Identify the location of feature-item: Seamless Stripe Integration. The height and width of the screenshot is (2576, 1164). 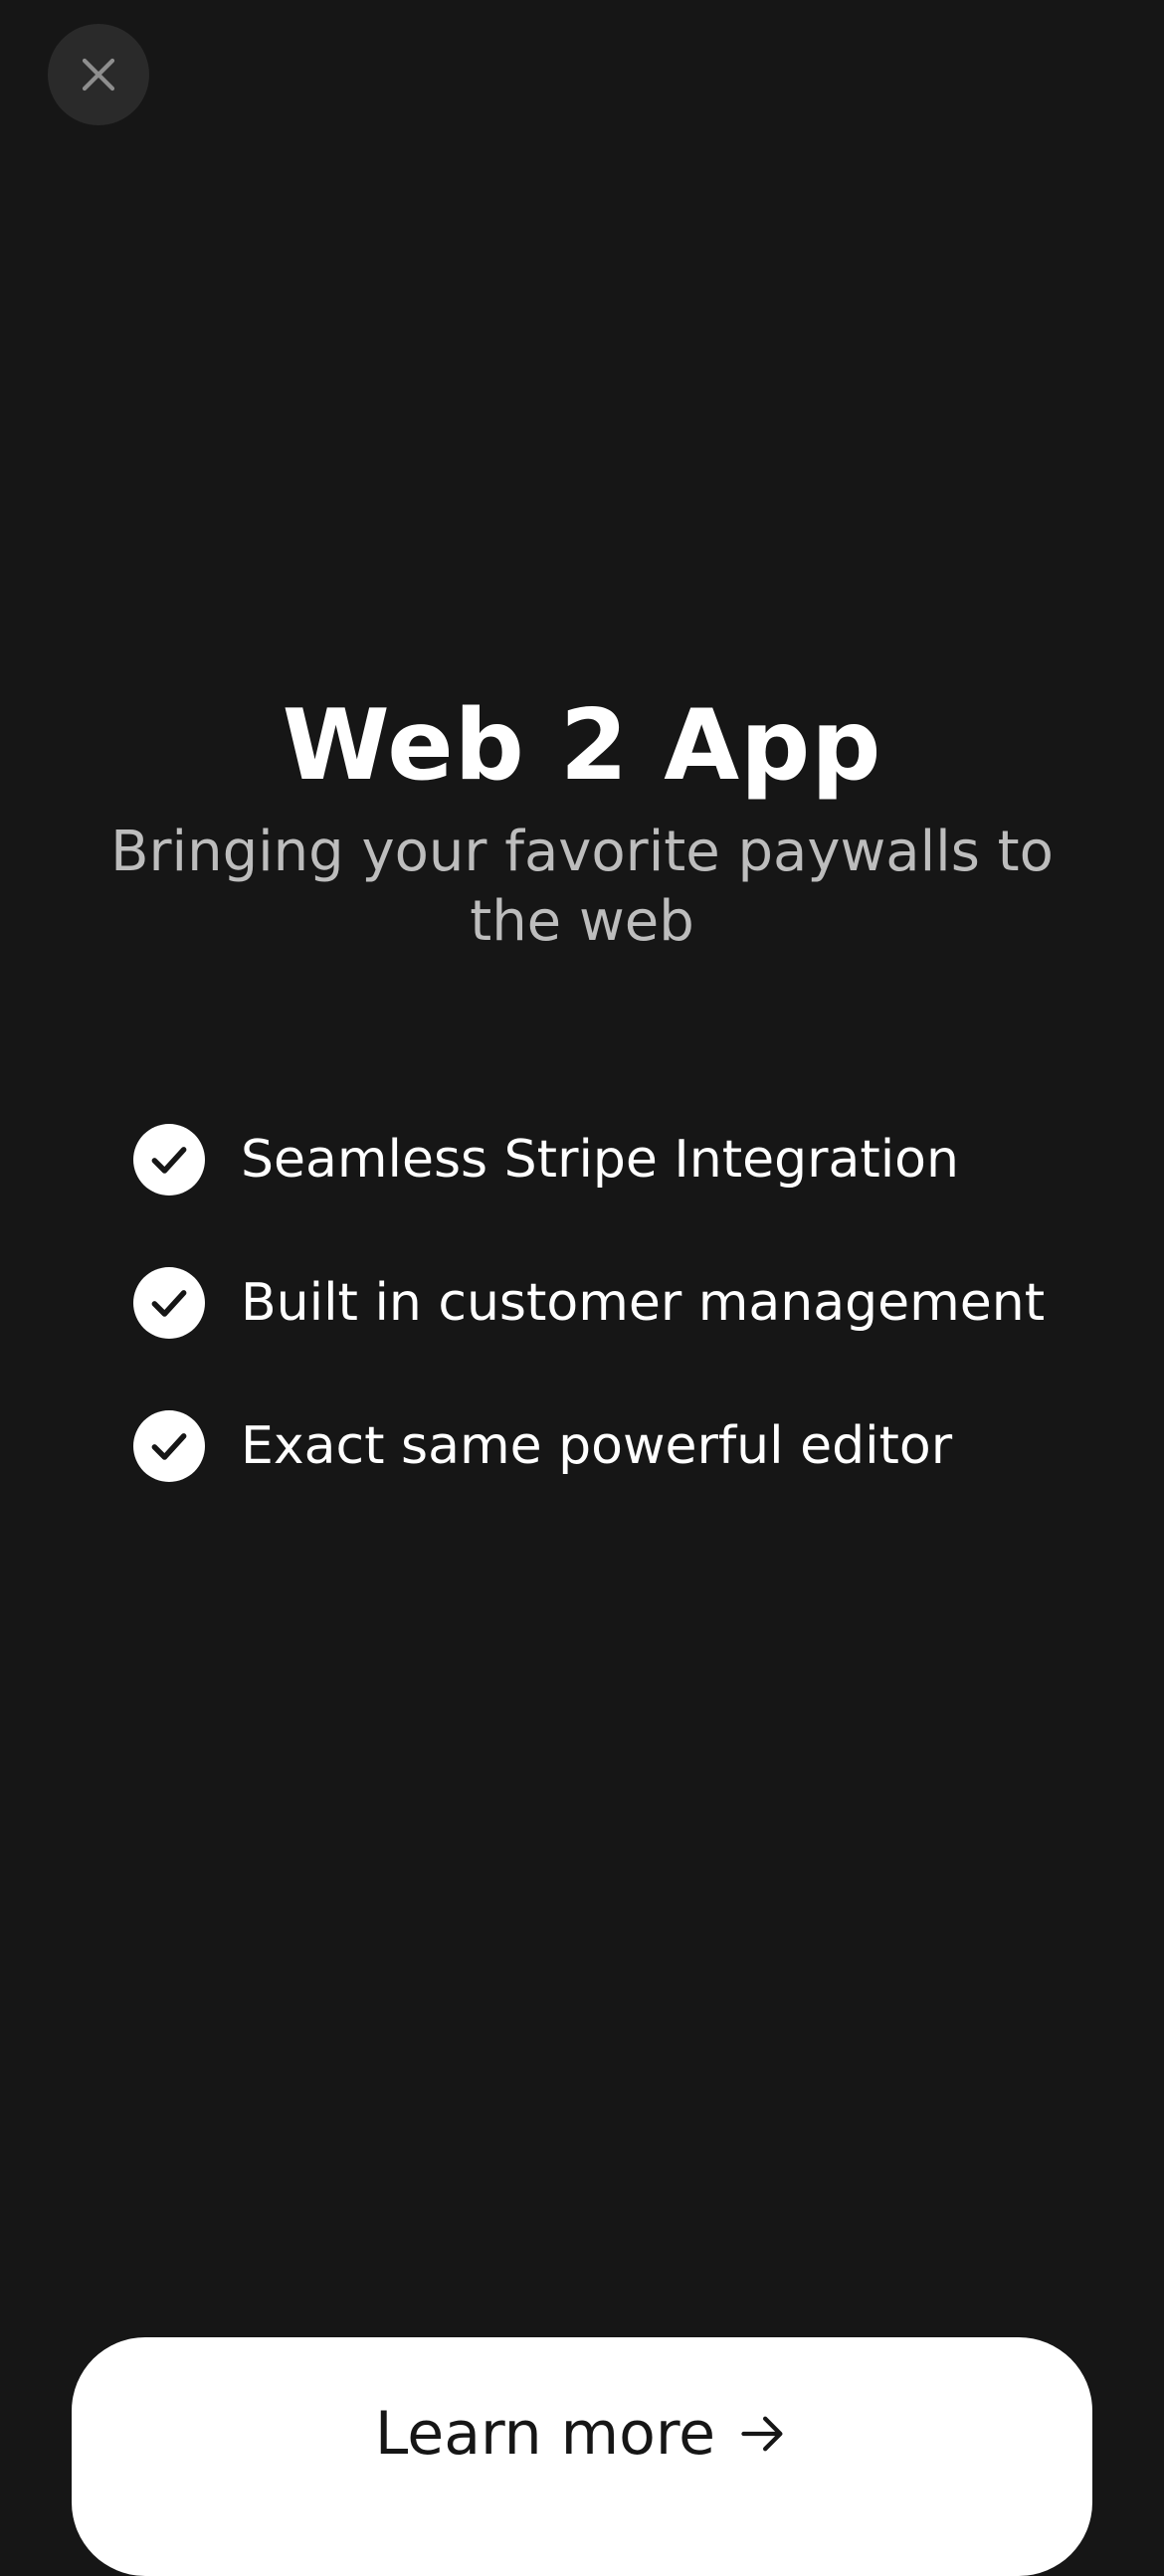
(610, 1160).